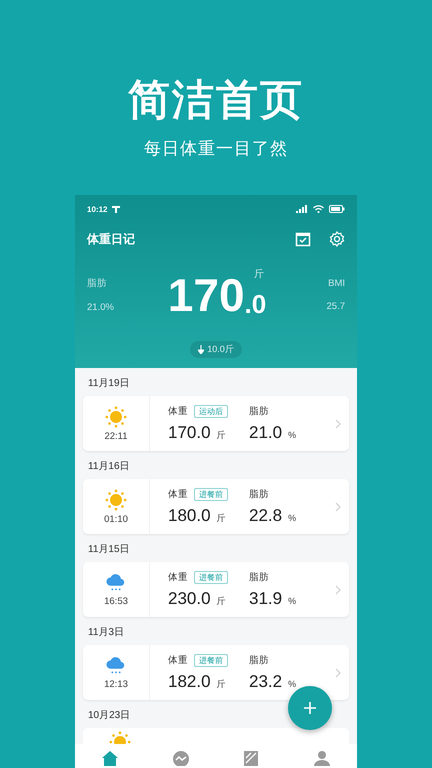 The image size is (432, 768). What do you see at coordinates (337, 209) in the screenshot?
I see `battery-icon` at bounding box center [337, 209].